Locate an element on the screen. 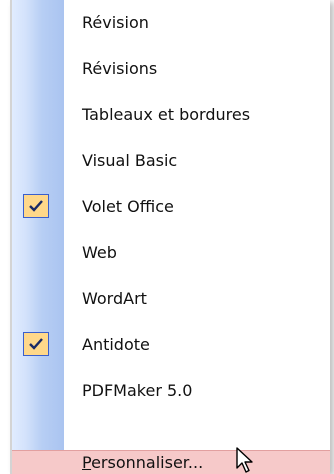 The image size is (334, 474). menu-item-label: Révision is located at coordinates (115, 22).